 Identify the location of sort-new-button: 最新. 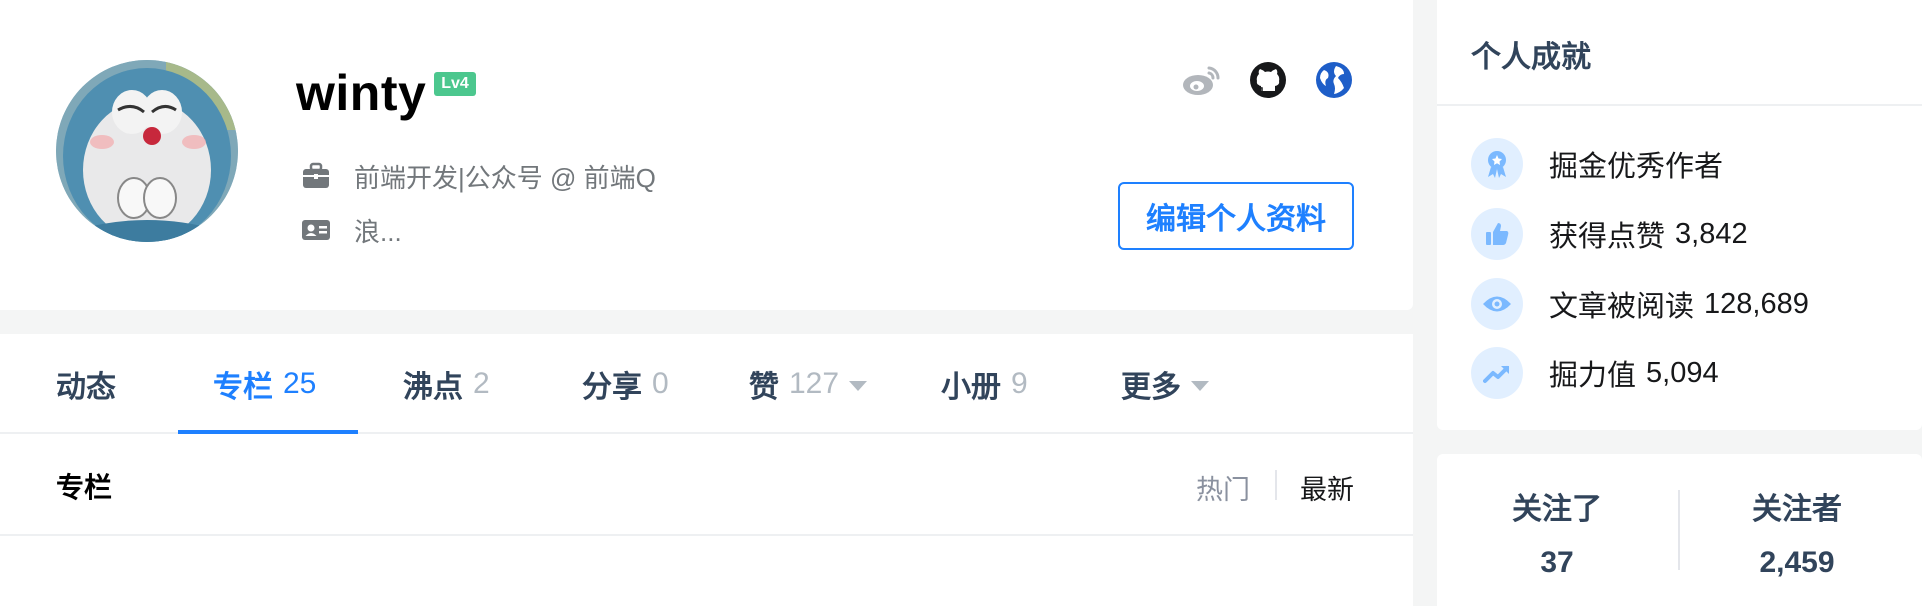
(1327, 487).